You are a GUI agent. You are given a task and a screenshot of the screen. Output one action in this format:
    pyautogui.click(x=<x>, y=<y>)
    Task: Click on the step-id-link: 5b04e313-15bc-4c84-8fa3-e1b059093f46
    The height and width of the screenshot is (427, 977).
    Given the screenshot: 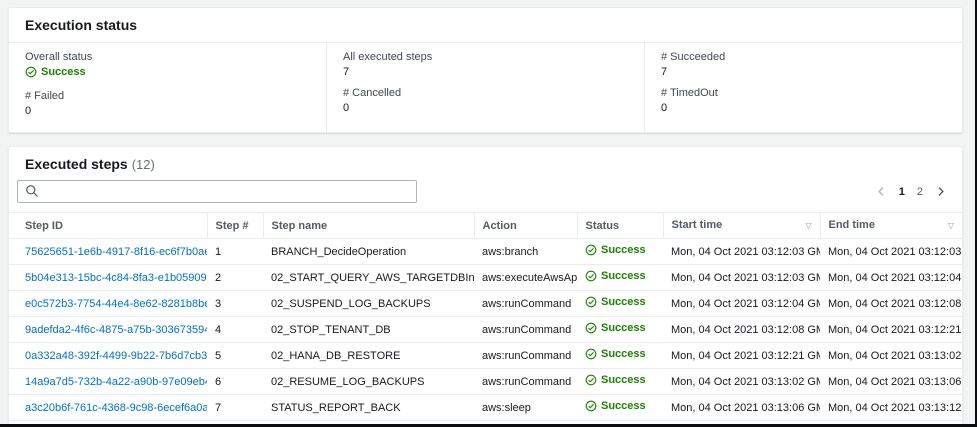 What is the action you would take?
    pyautogui.click(x=116, y=278)
    